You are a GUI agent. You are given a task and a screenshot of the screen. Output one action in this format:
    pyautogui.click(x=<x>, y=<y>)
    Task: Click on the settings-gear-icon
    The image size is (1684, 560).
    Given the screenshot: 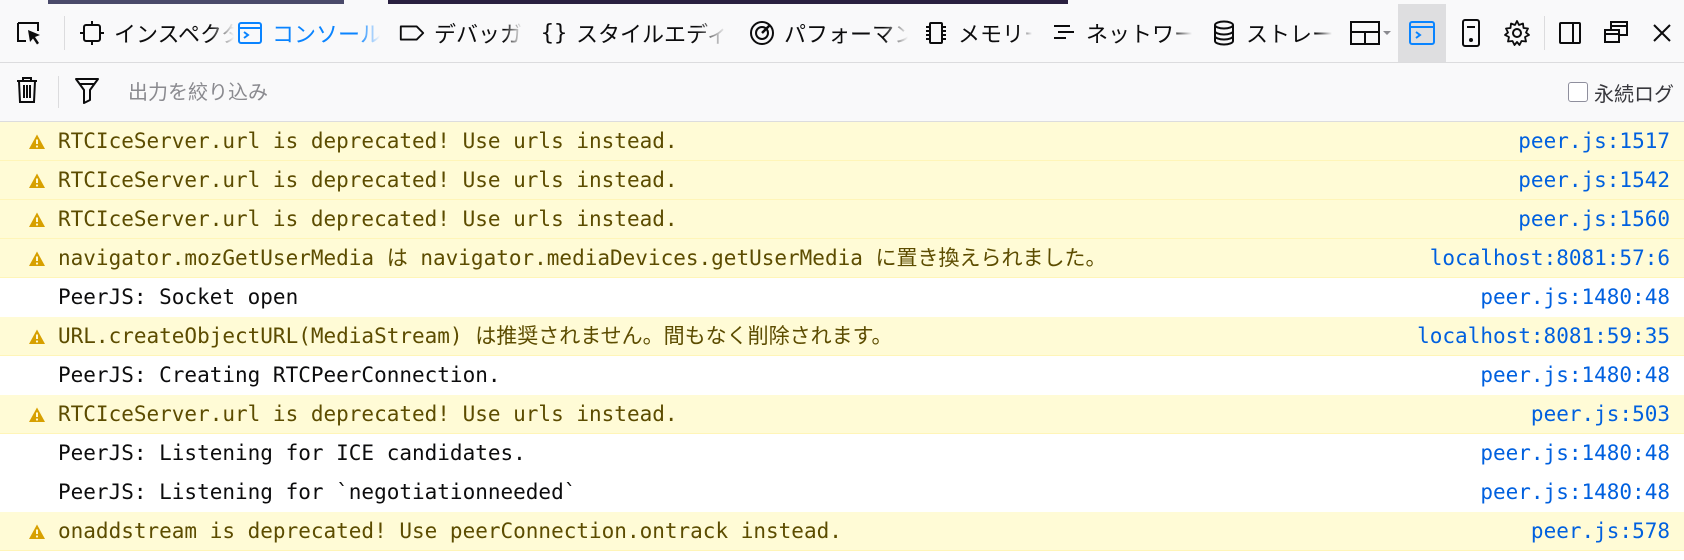 What is the action you would take?
    pyautogui.click(x=1517, y=33)
    